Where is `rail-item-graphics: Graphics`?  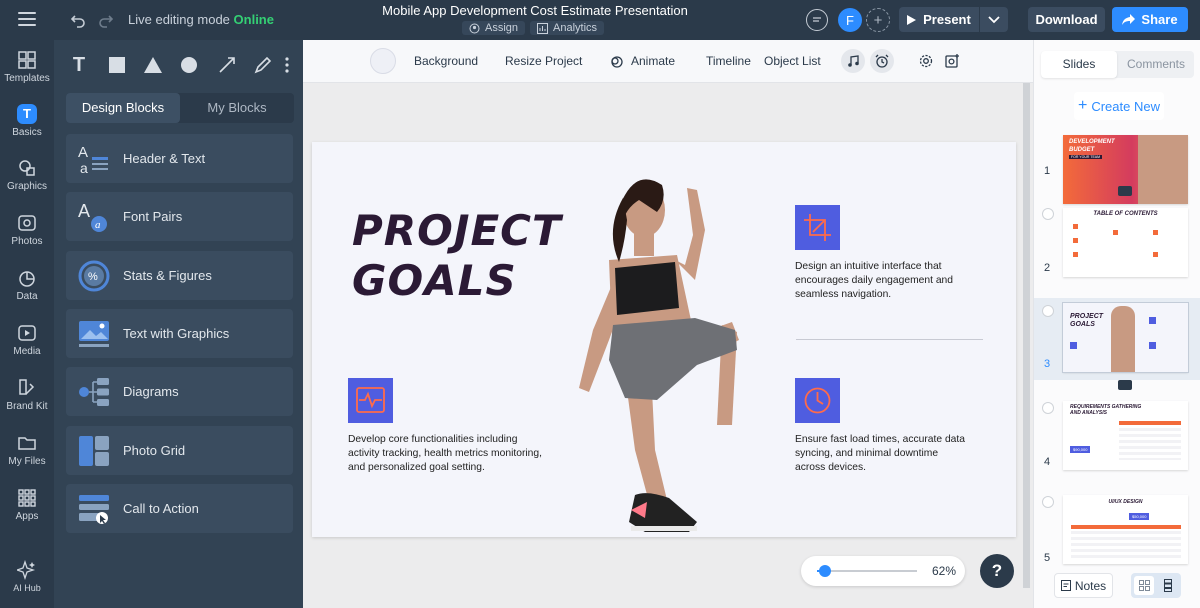
rail-item-graphics: Graphics is located at coordinates (27, 175).